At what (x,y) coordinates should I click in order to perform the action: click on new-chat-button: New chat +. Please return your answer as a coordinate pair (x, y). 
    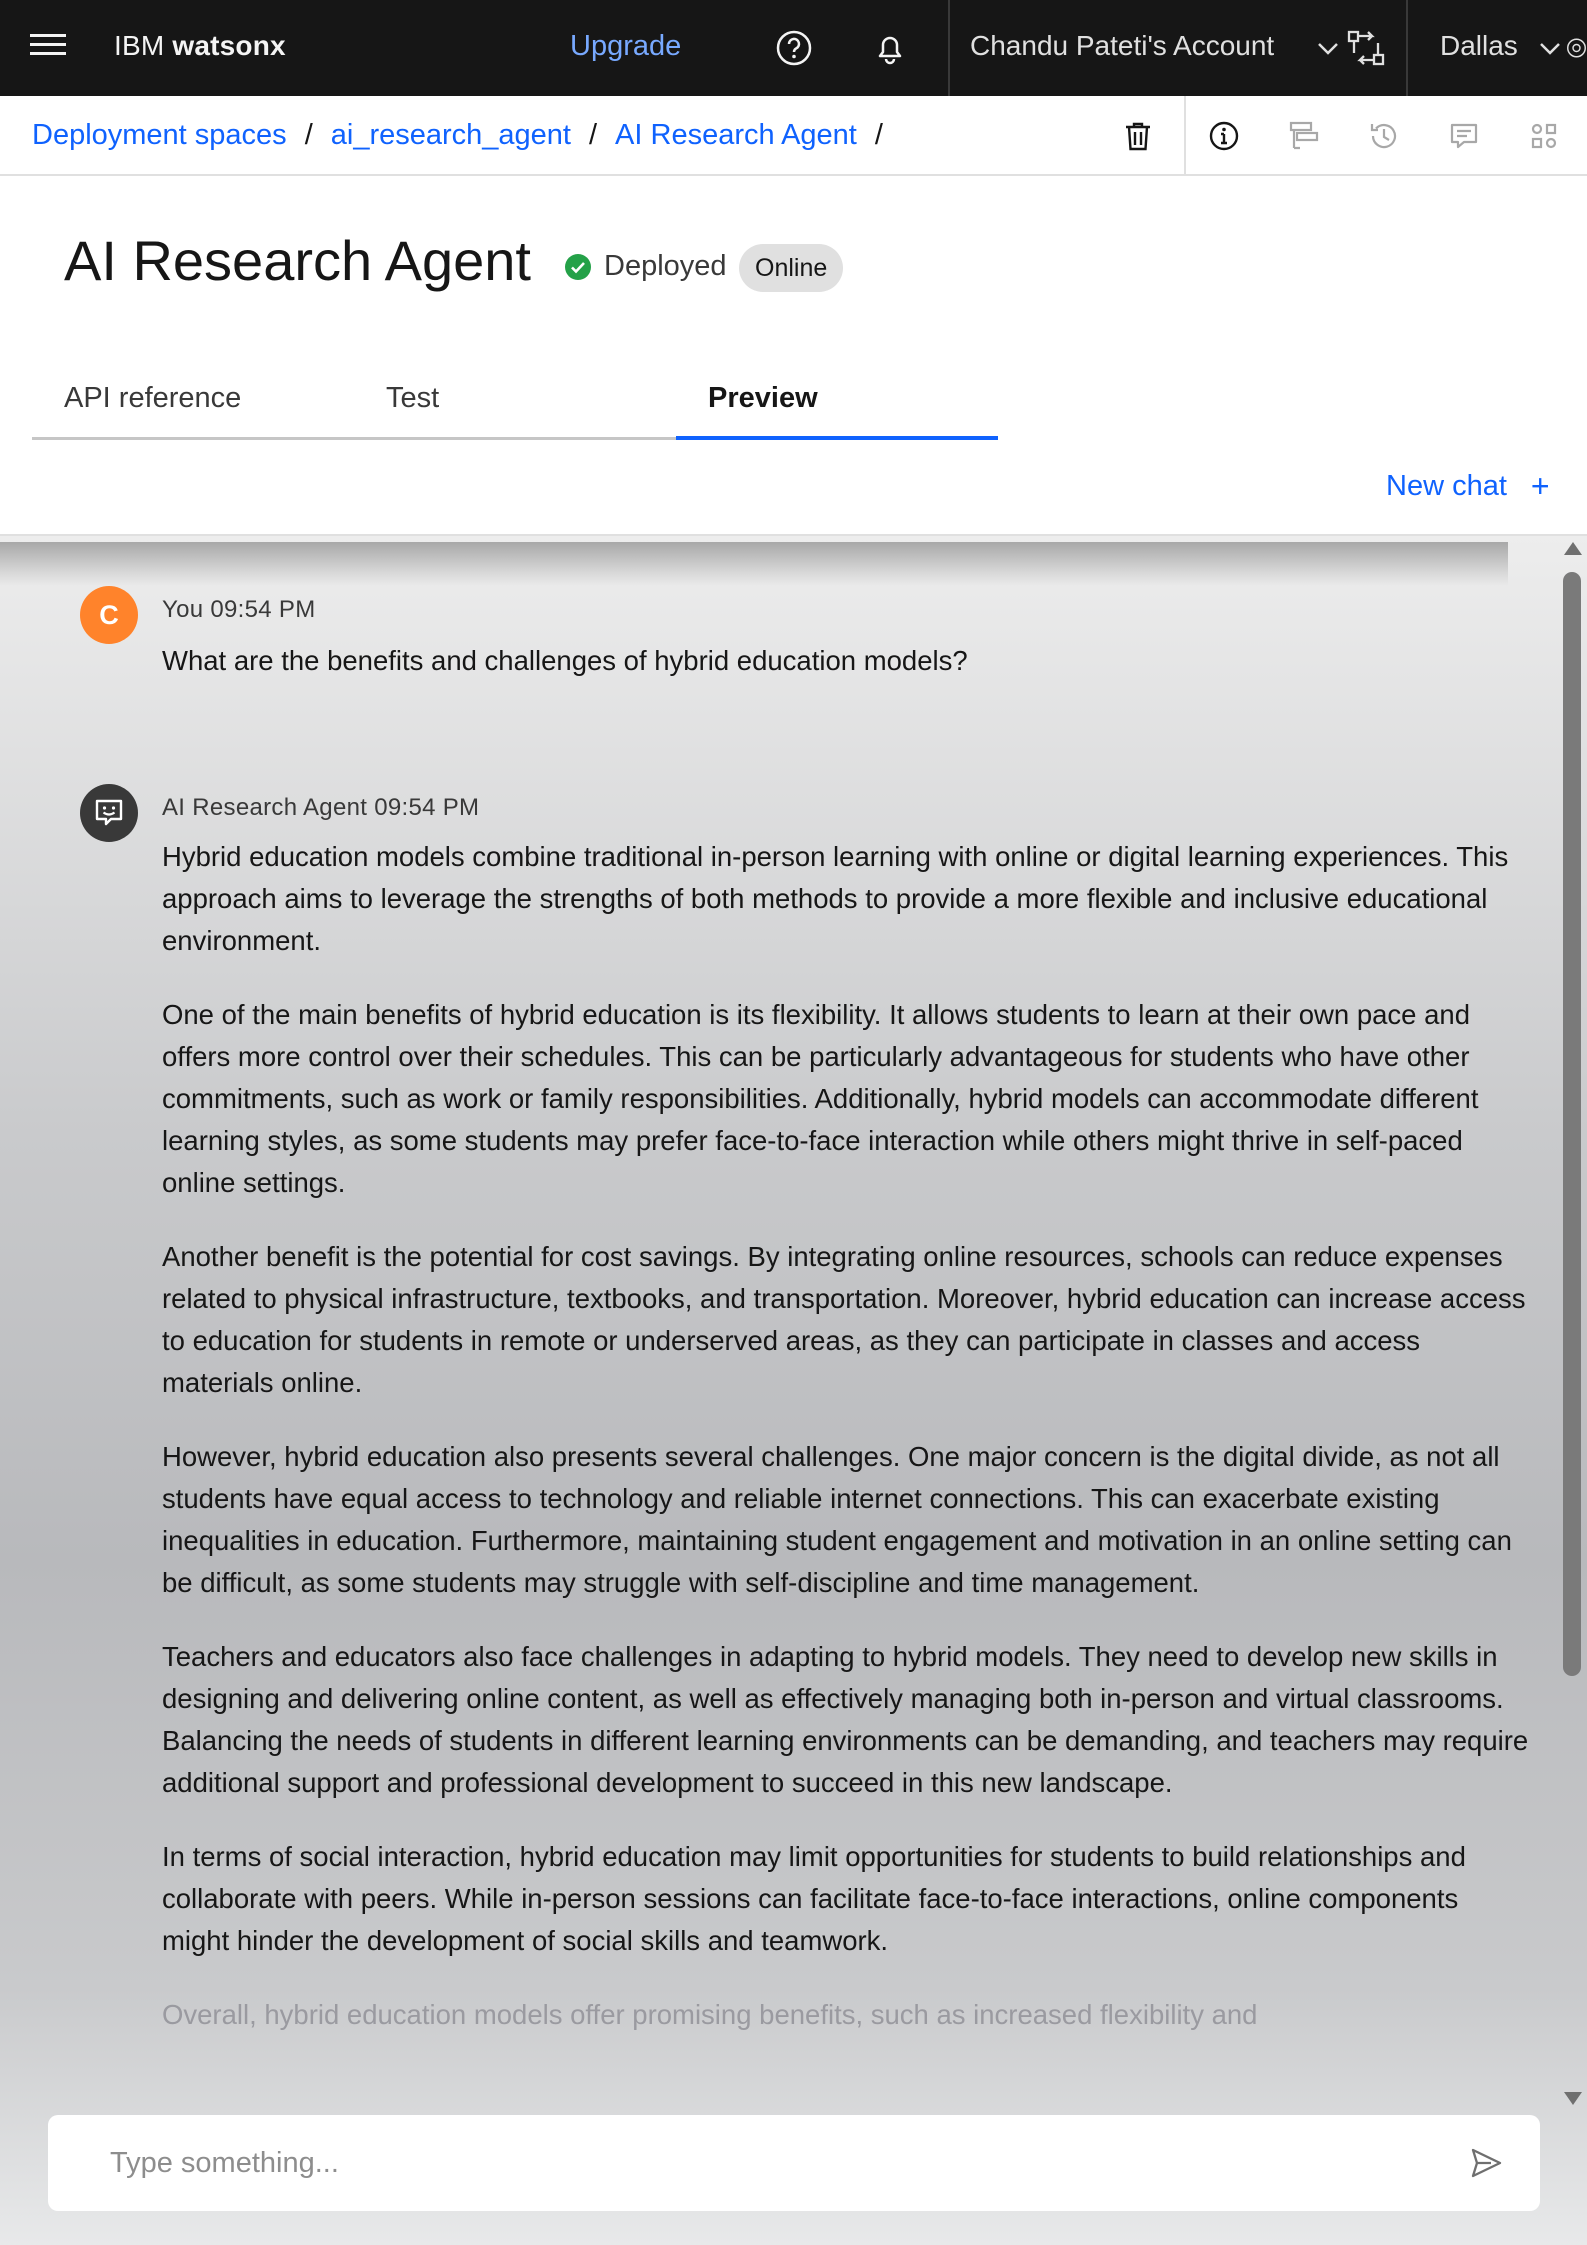
    Looking at the image, I should click on (1468, 486).